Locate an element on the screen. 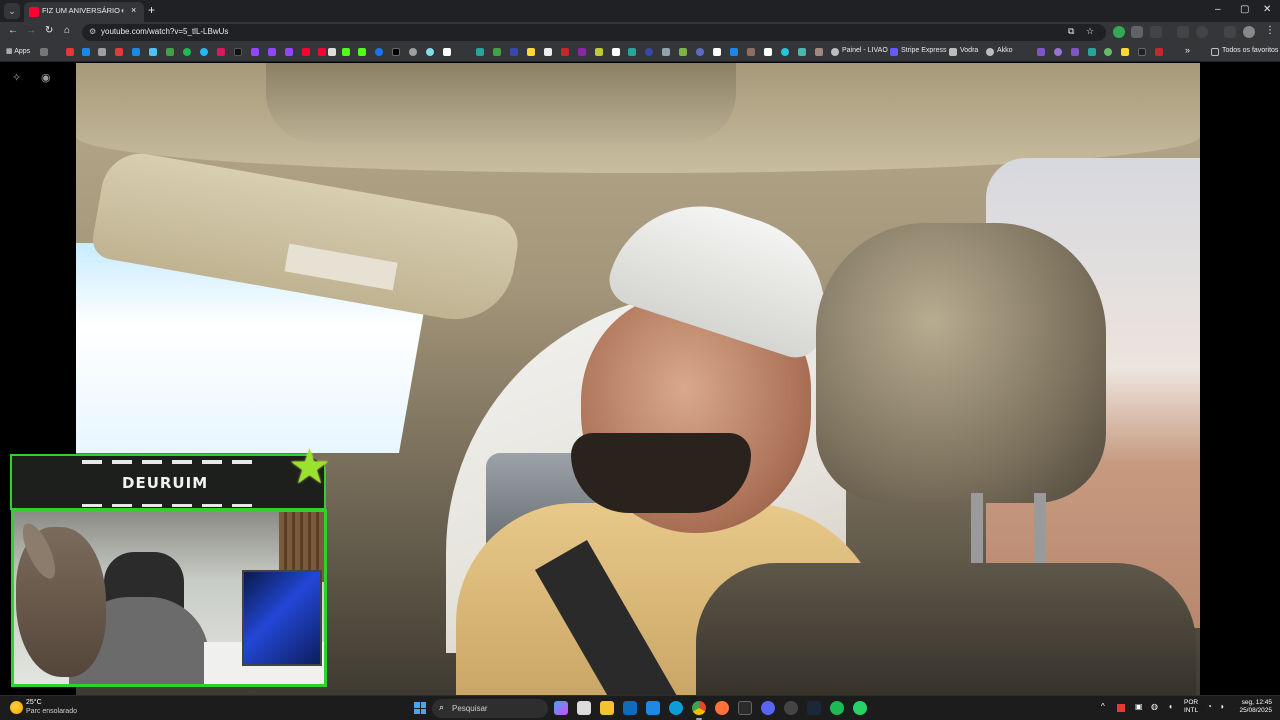  new-tab-button: + is located at coordinates (151, 10).